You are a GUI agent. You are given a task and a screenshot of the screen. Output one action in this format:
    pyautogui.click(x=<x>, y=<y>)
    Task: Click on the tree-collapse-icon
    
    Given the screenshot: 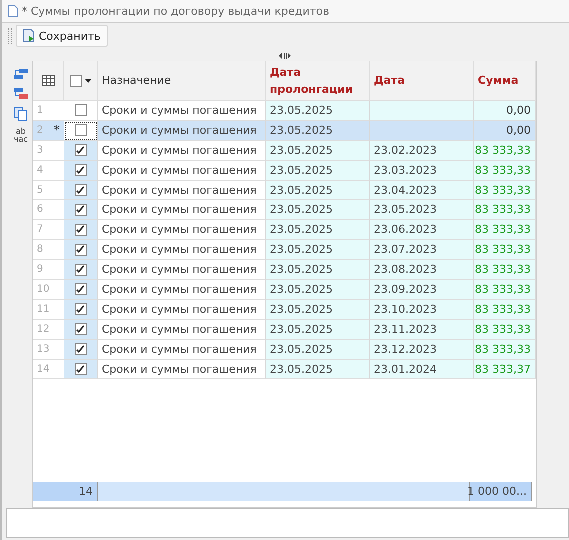 What is the action you would take?
    pyautogui.click(x=21, y=94)
    